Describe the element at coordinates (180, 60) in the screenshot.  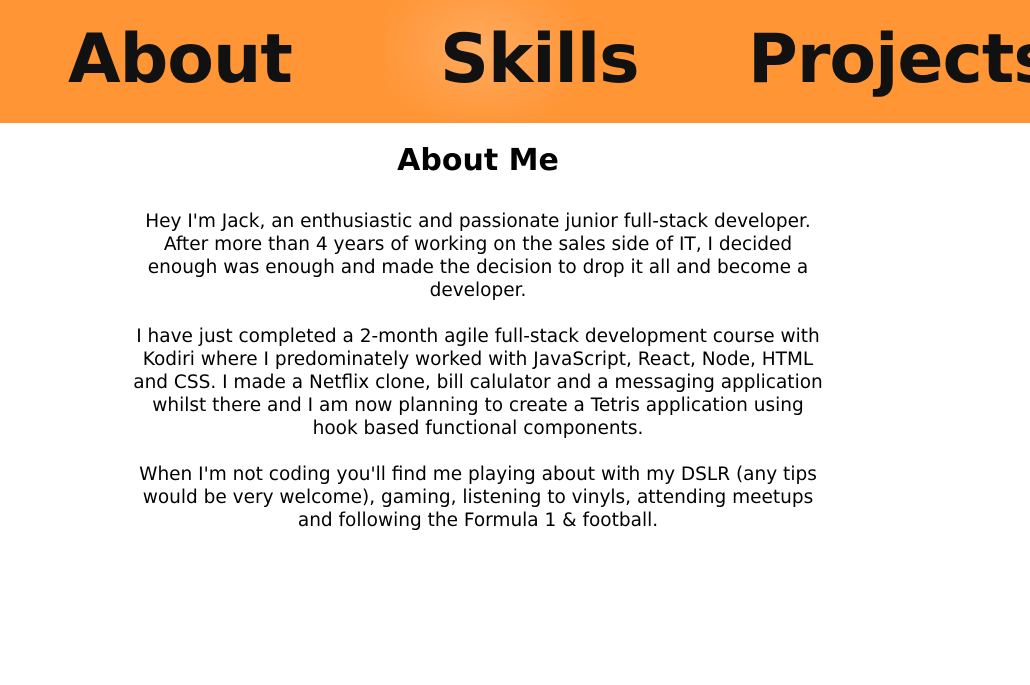
I see `nav-link-about: About` at that location.